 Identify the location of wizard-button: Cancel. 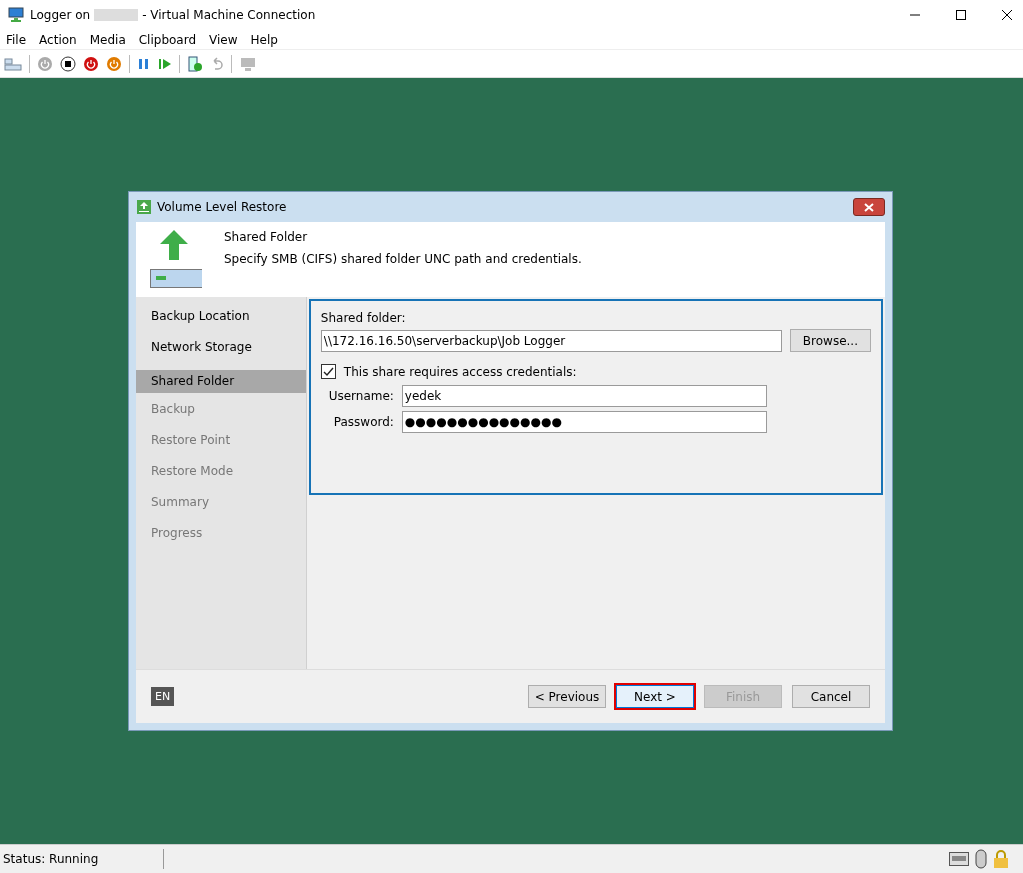
(831, 696).